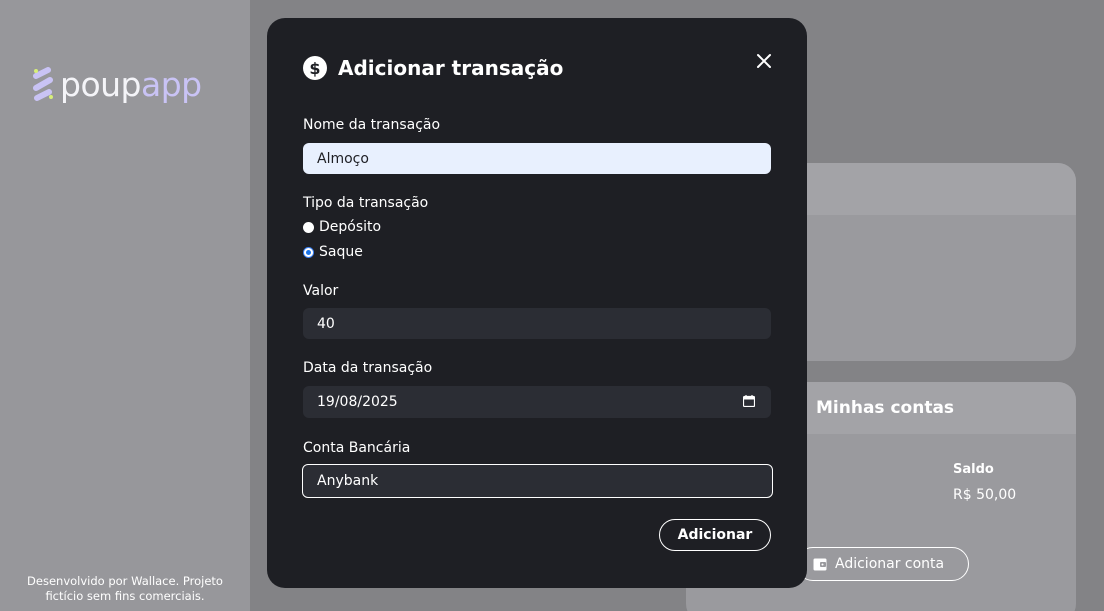 The width and height of the screenshot is (1104, 611). I want to click on radio-deposit-label: Depósito, so click(350, 227).